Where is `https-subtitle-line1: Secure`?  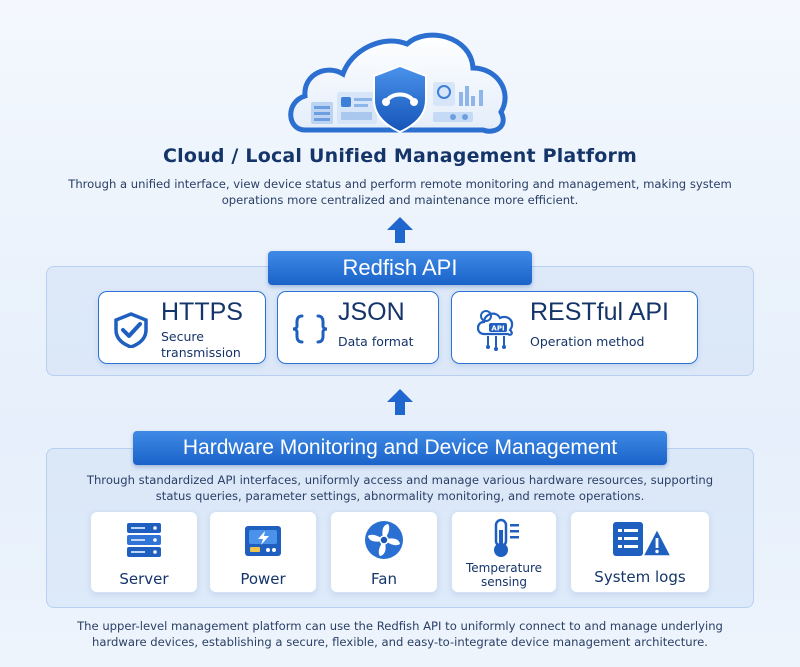 https-subtitle-line1: Secure is located at coordinates (182, 336).